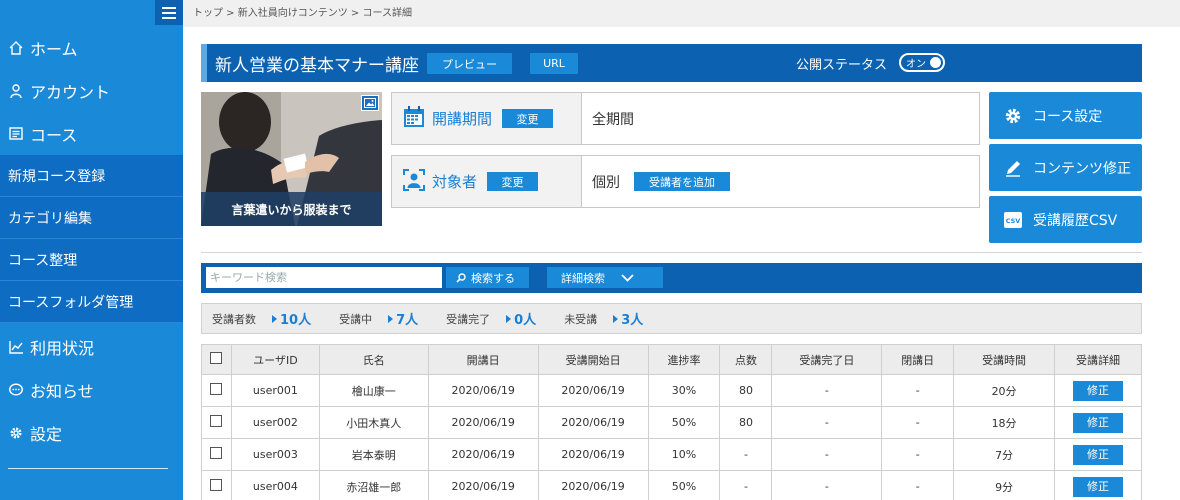 The image size is (1180, 500). Describe the element at coordinates (16, 48) in the screenshot. I see `home-icon` at that location.